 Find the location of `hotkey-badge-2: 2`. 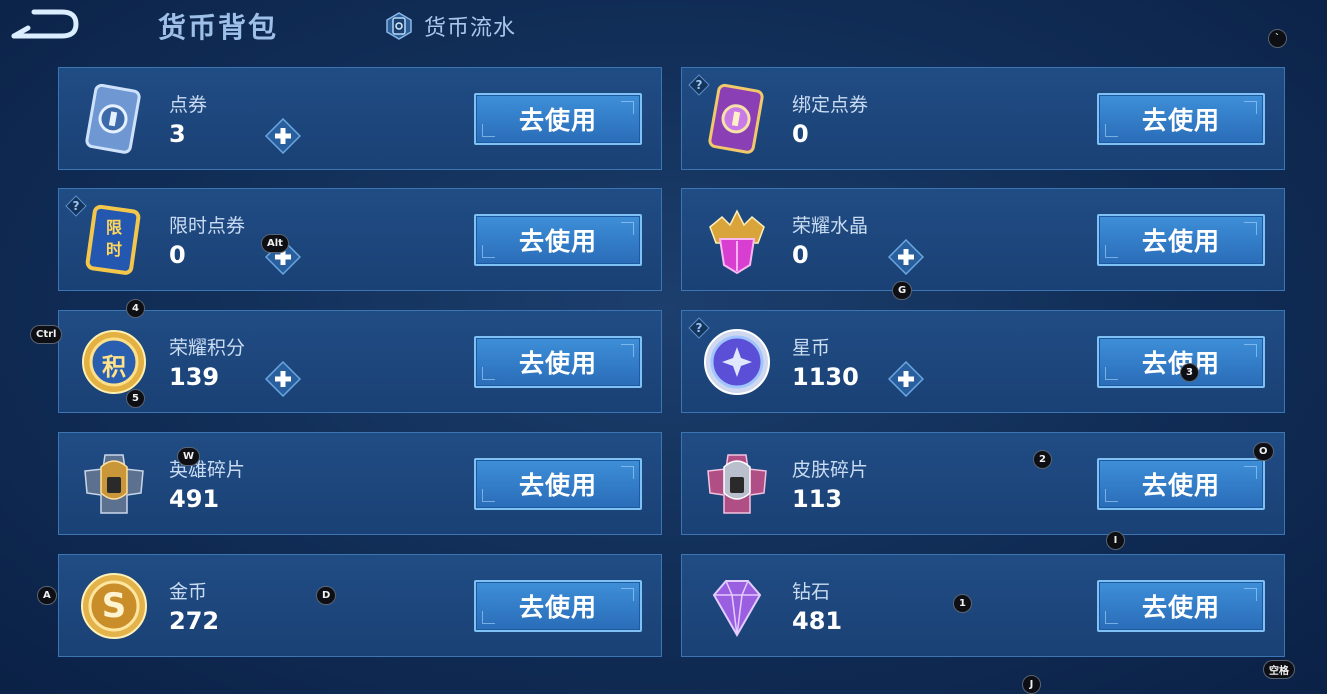

hotkey-badge-2: 2 is located at coordinates (1042, 459).